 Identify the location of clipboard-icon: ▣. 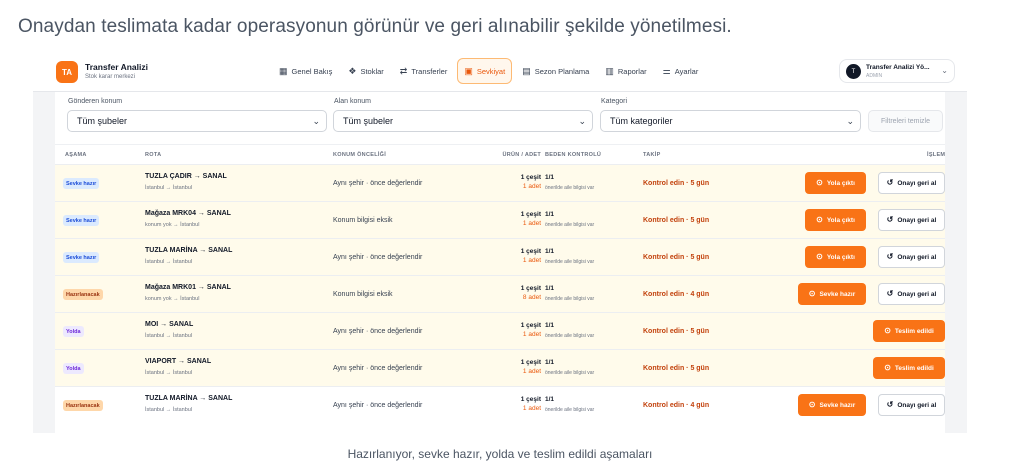
(468, 70).